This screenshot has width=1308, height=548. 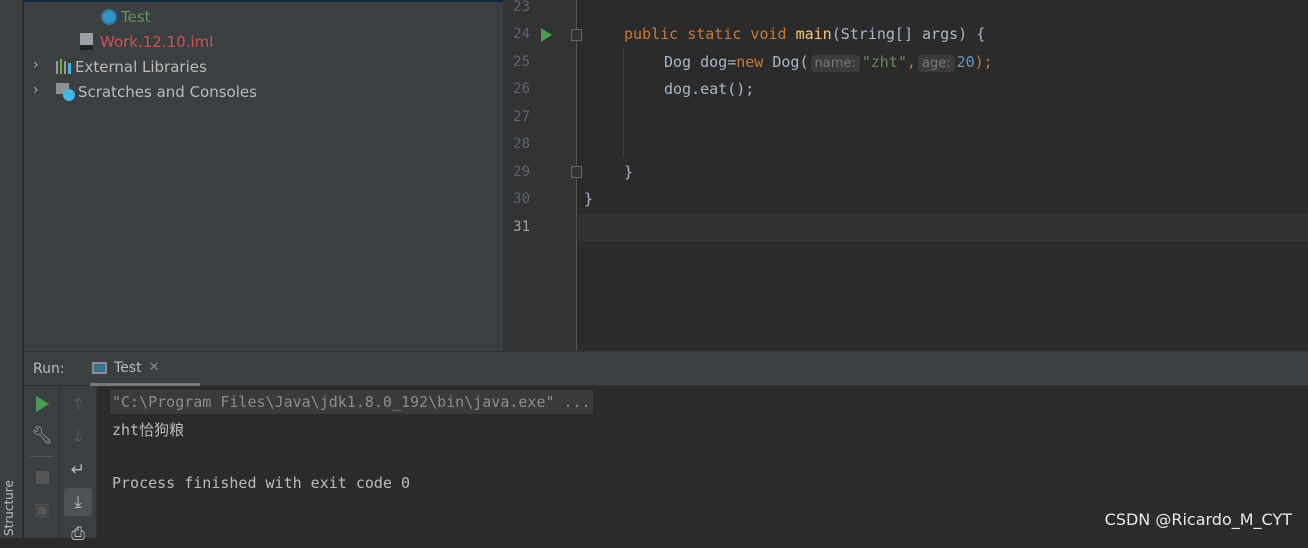 What do you see at coordinates (156, 91) in the screenshot?
I see `tree-item-scratches: Scratches and Consoles` at bounding box center [156, 91].